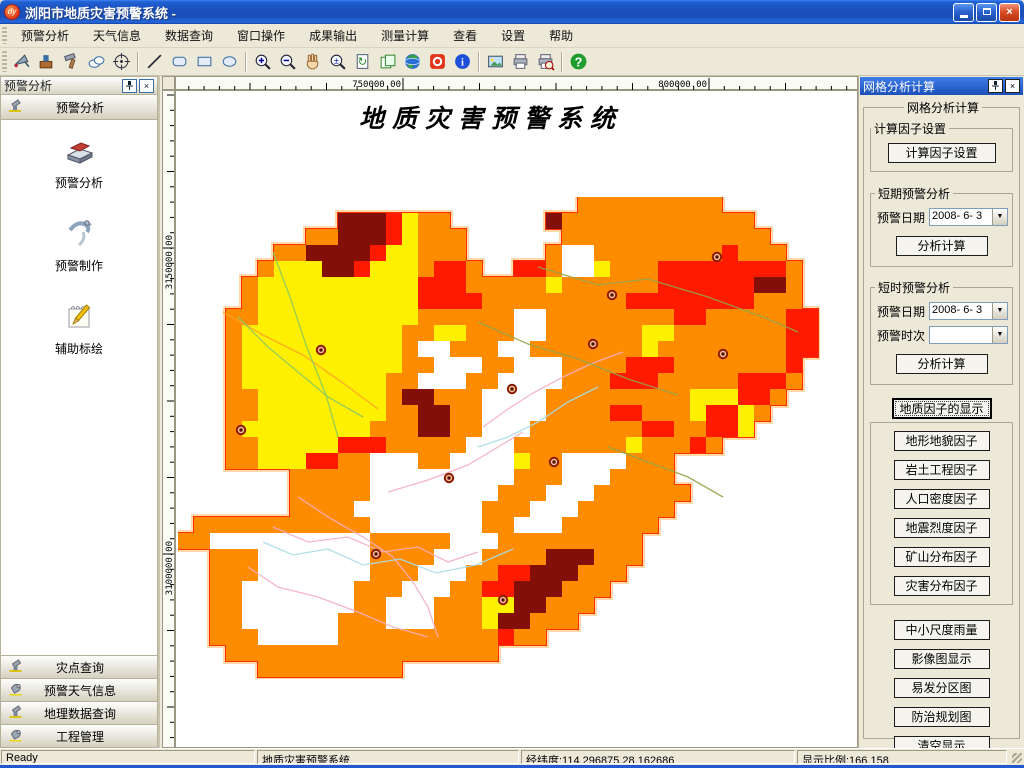 Image resolution: width=1024 pixels, height=768 pixels. Describe the element at coordinates (941, 659) in the screenshot. I see `display-button-2: 影像图显示` at that location.